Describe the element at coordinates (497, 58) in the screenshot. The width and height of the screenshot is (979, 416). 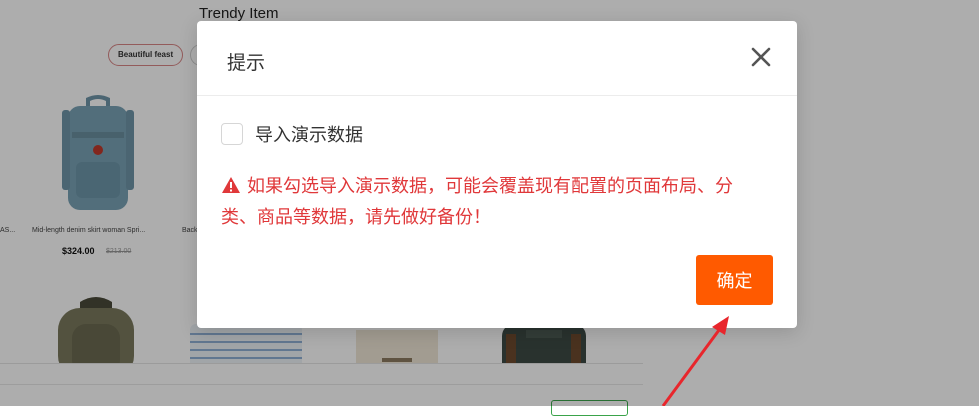
I see `dialog-header: 提示` at that location.